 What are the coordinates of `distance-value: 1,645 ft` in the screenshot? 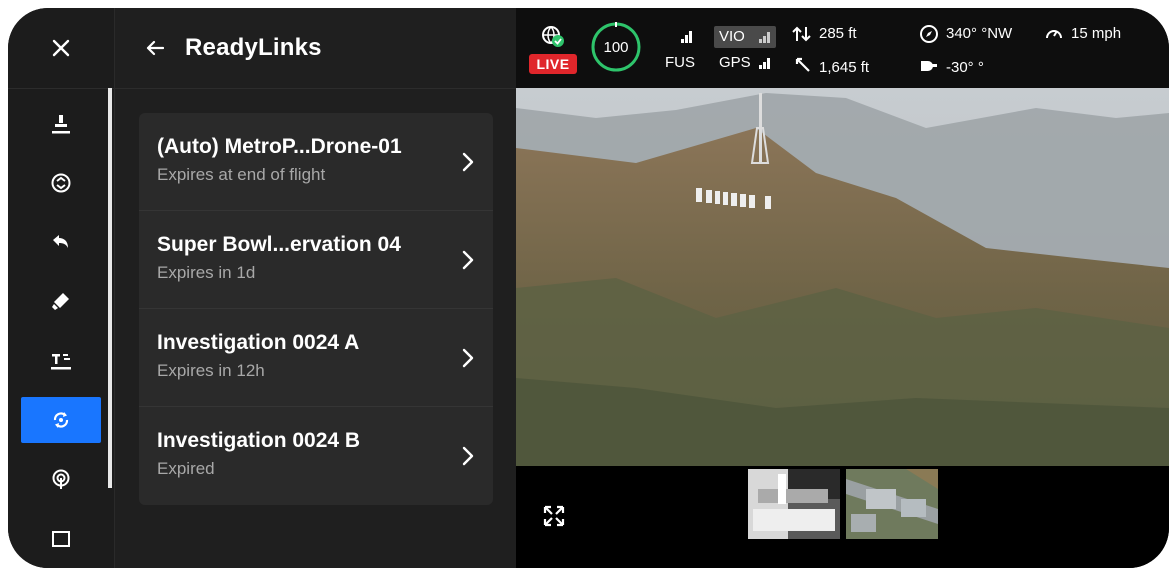 It's located at (844, 67).